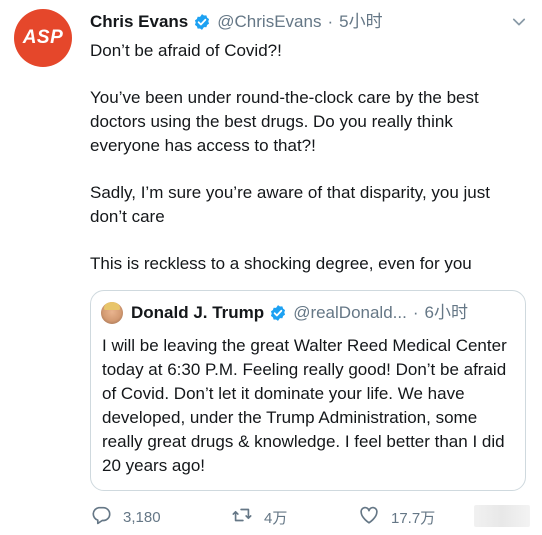 The width and height of the screenshot is (542, 535). I want to click on tweet-actions: 3,180 4万 17.7万, so click(310, 517).